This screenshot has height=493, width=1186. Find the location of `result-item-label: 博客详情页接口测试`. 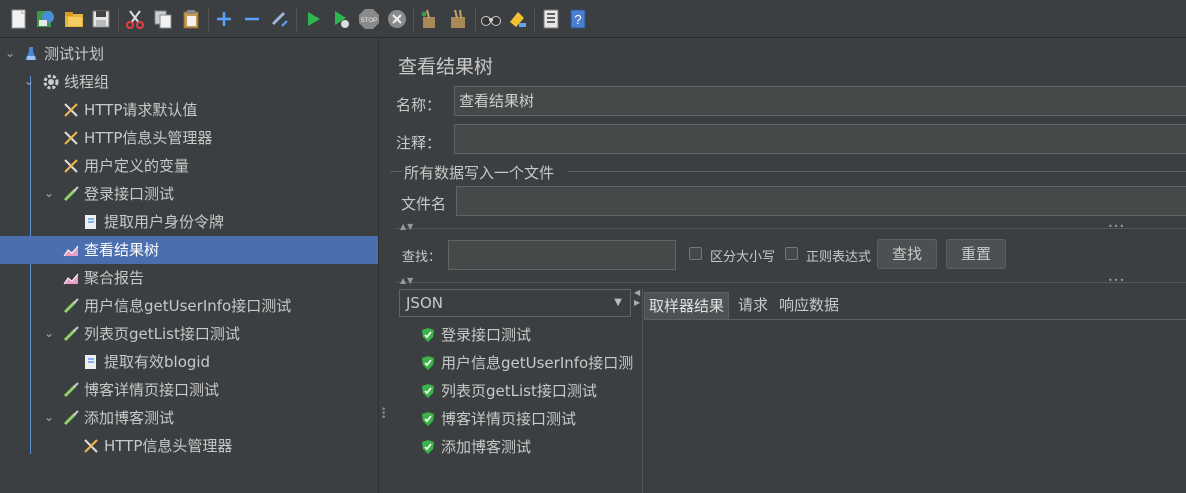

result-item-label: 博客详情页接口测试 is located at coordinates (509, 419).